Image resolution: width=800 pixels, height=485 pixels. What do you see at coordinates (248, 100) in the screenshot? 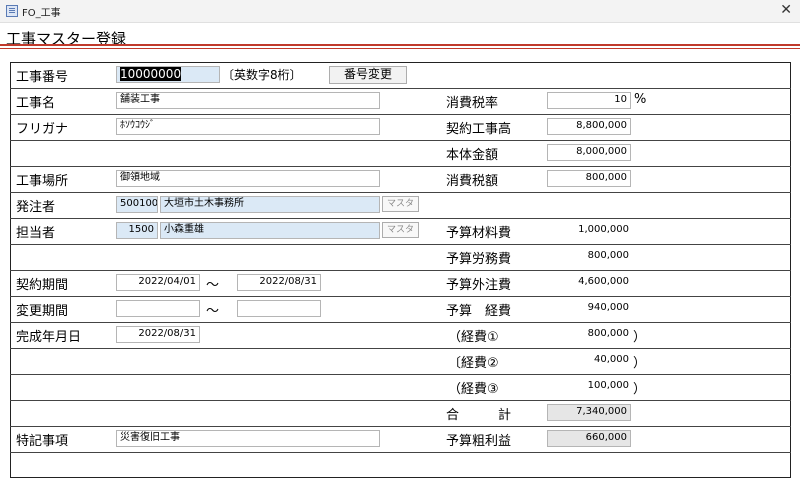
I see `construction-name-input: 舗装工事` at bounding box center [248, 100].